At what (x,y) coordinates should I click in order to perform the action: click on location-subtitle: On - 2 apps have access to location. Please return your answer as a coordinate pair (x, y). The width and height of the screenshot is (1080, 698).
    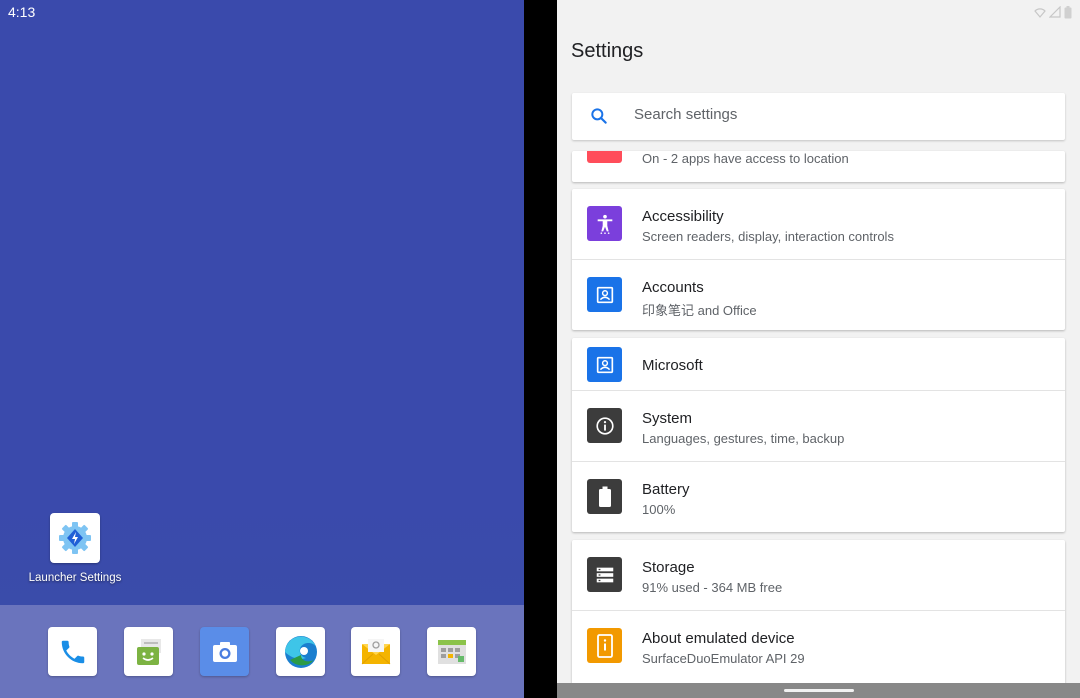
    Looking at the image, I should click on (745, 158).